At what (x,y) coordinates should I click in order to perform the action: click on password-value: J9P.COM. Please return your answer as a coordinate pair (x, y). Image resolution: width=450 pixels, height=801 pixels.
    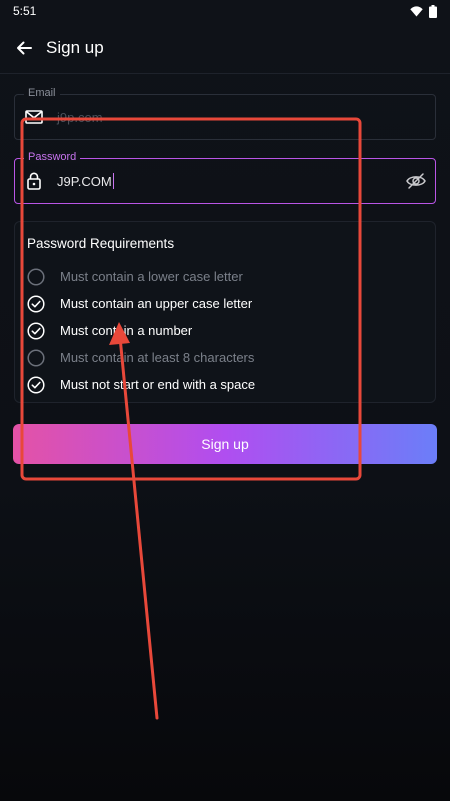
    Looking at the image, I should click on (84, 181).